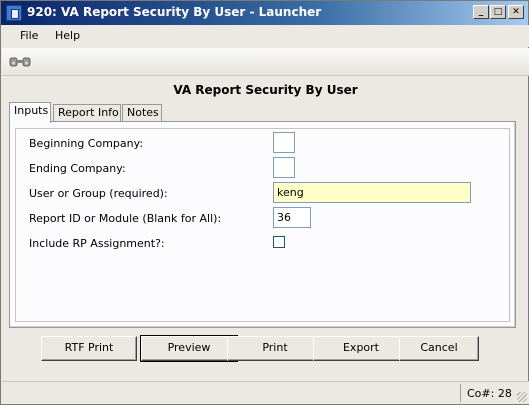  I want to click on include-rp-label: Include RP Assignment?:, so click(97, 243).